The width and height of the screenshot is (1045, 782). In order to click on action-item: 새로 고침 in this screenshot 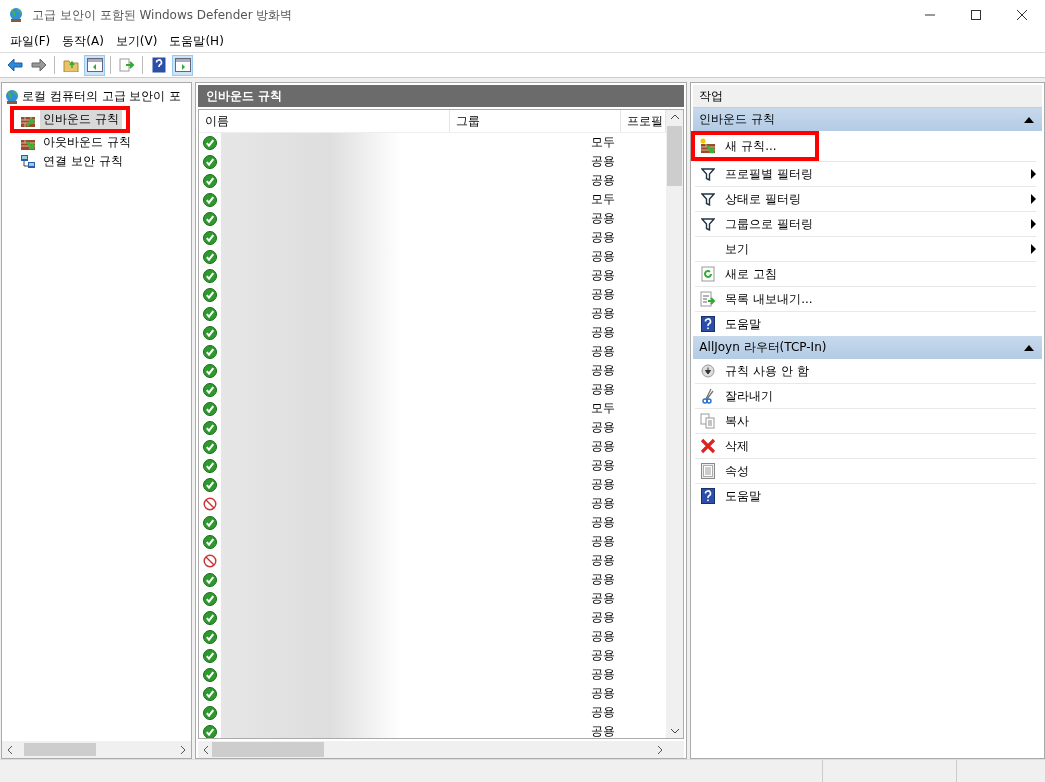, I will do `click(878, 274)`.